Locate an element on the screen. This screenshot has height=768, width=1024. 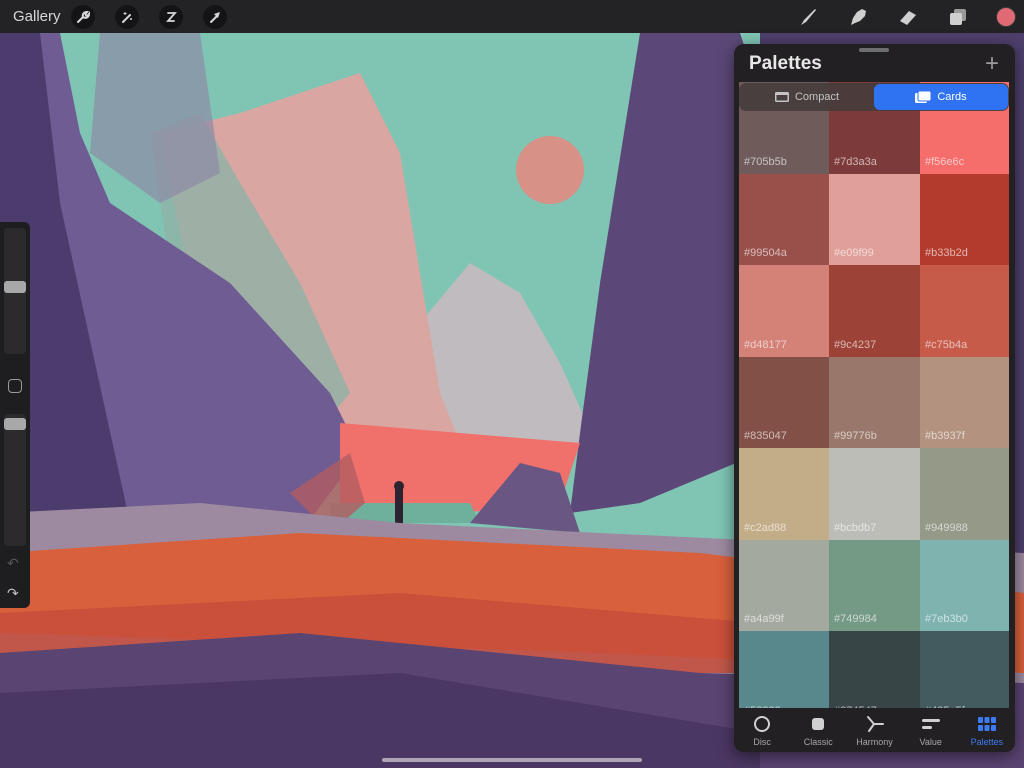
swatch-hex-label: #d48177 is located at coordinates (765, 344).